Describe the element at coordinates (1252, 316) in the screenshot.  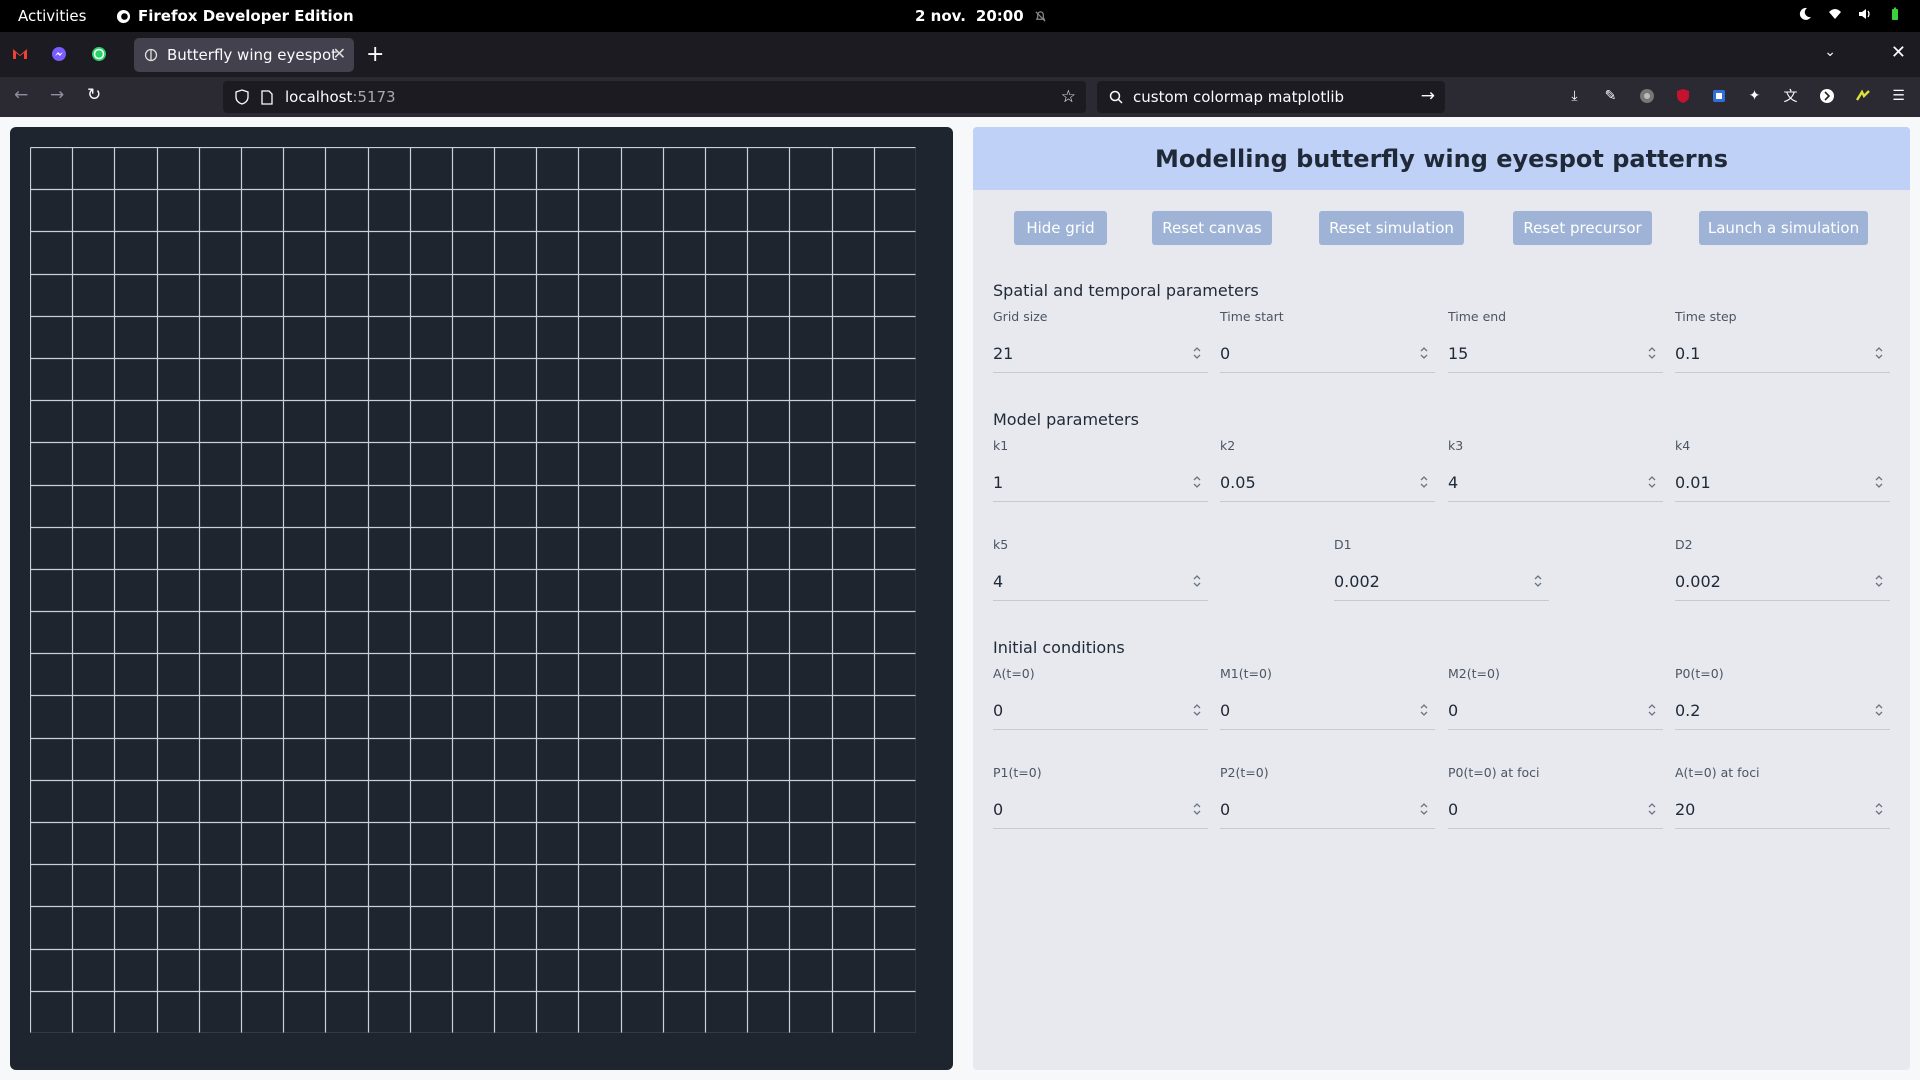
I see `time-start-label: Time start` at that location.